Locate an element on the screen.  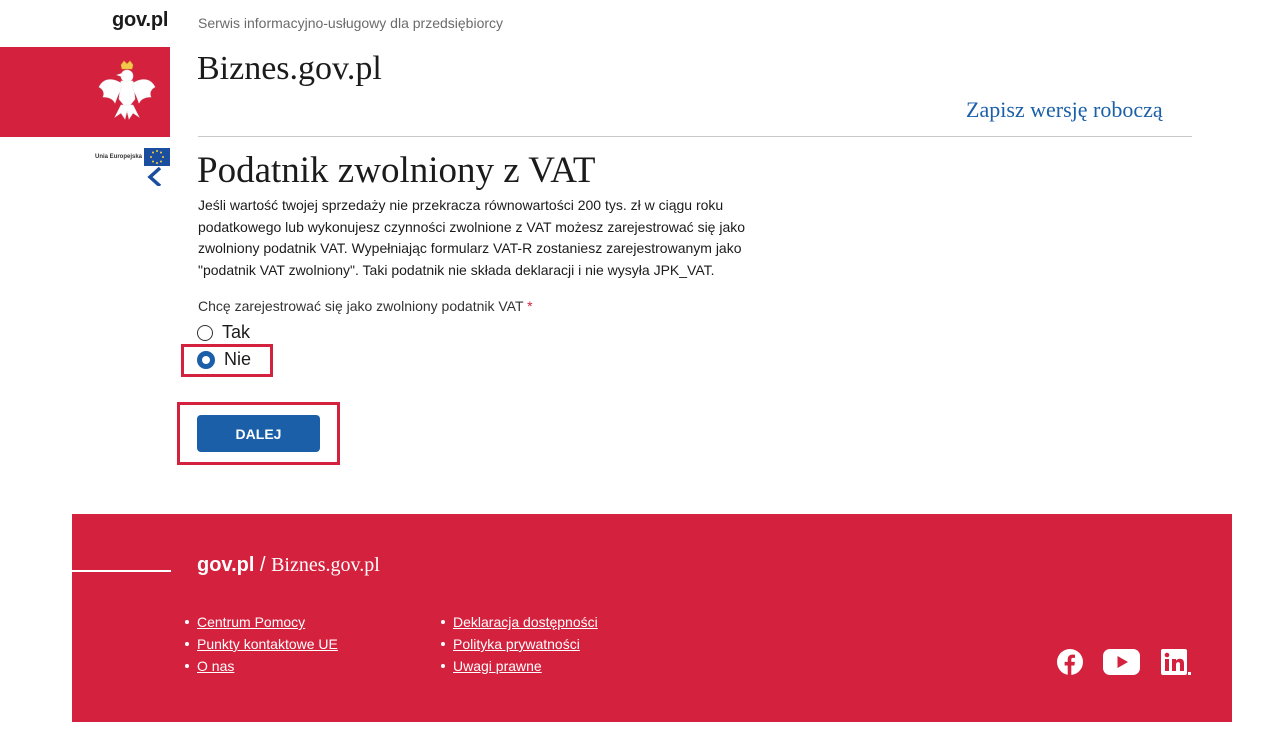
save-draft-link: Zapisz wersję roboczą is located at coordinates (1064, 110).